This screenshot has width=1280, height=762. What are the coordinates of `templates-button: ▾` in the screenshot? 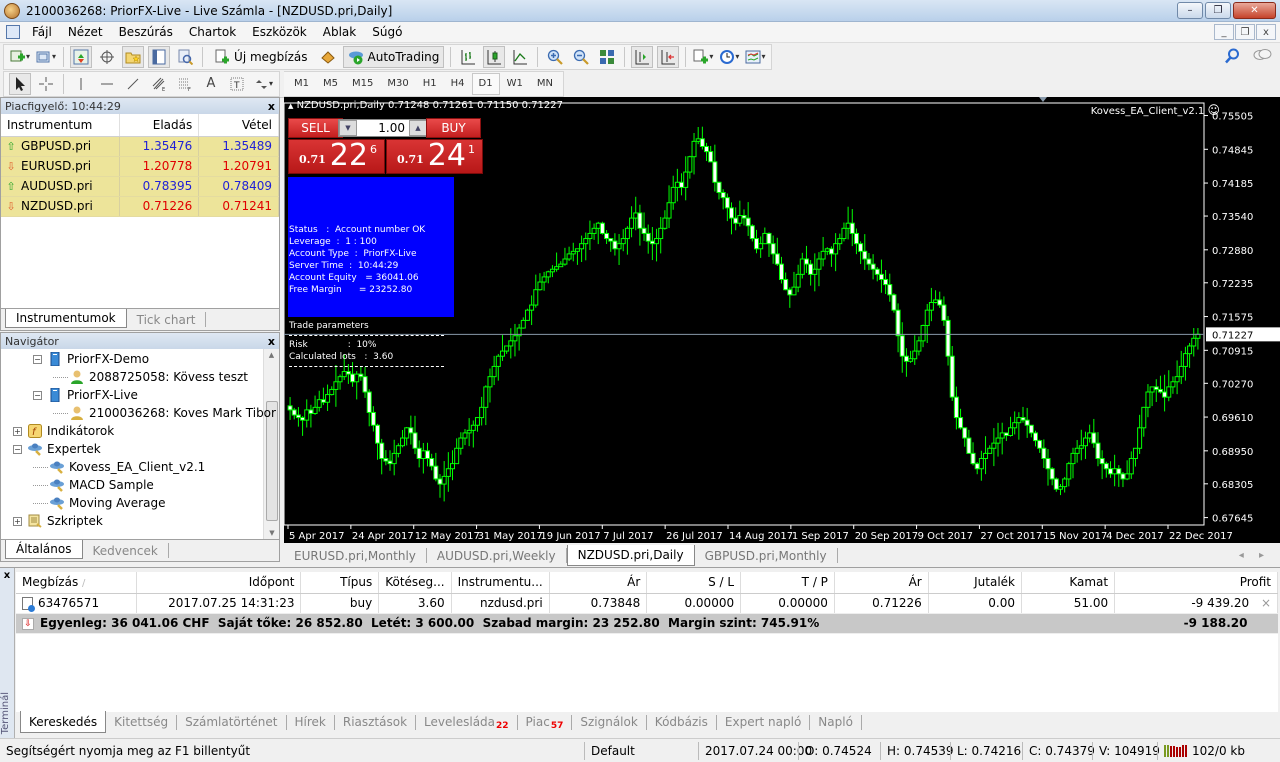 It's located at (755, 57).